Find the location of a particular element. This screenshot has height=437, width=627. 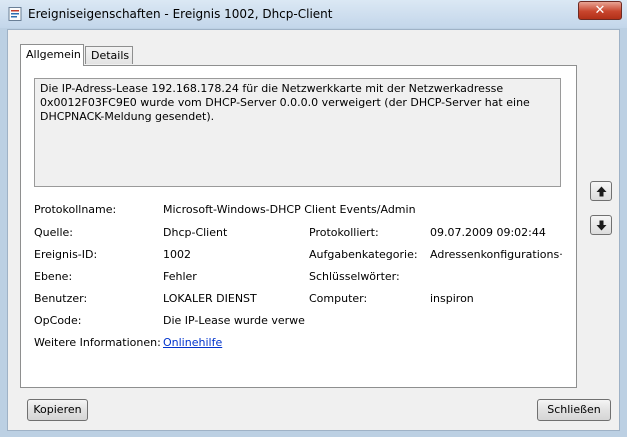

next-event-button is located at coordinates (601, 225).